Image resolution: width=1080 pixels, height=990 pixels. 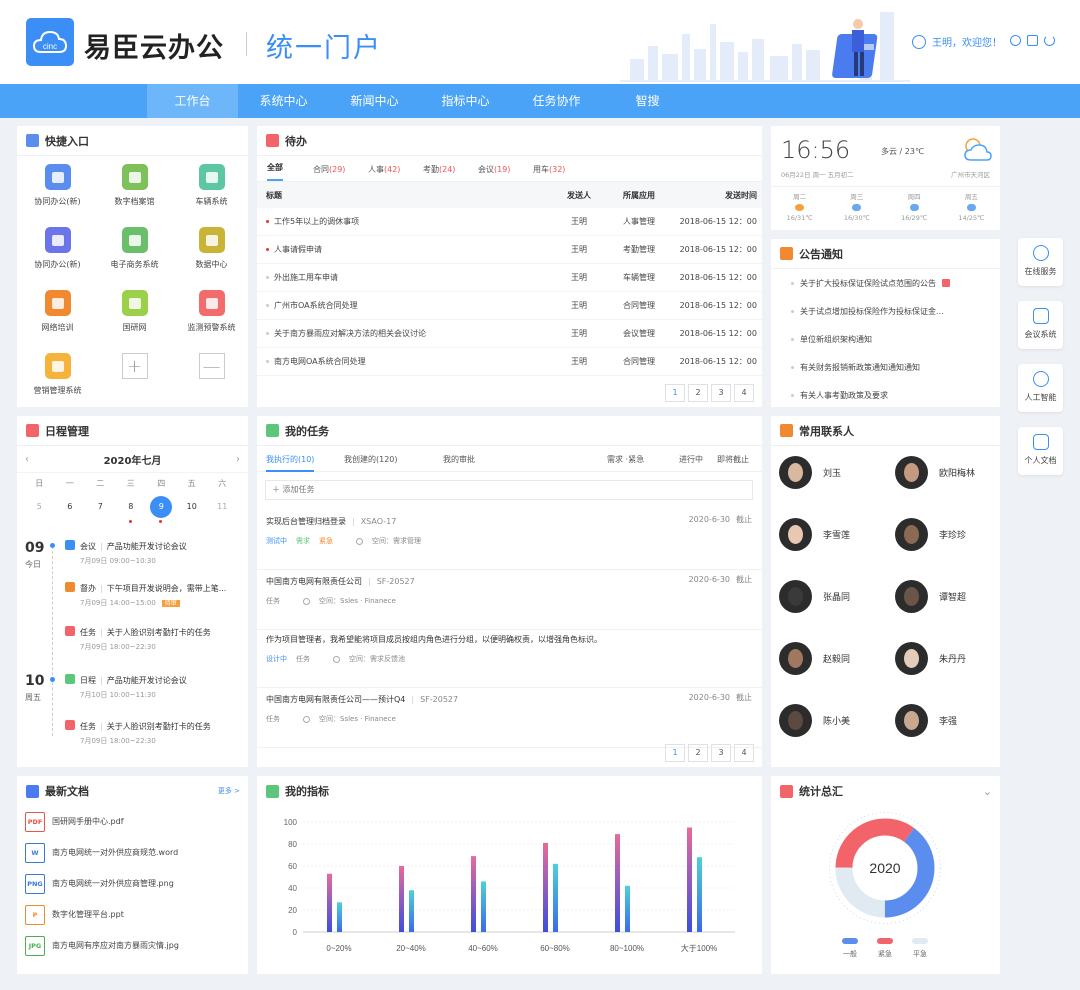 I want to click on ai-button: 人工智能, so click(x=1040, y=388).